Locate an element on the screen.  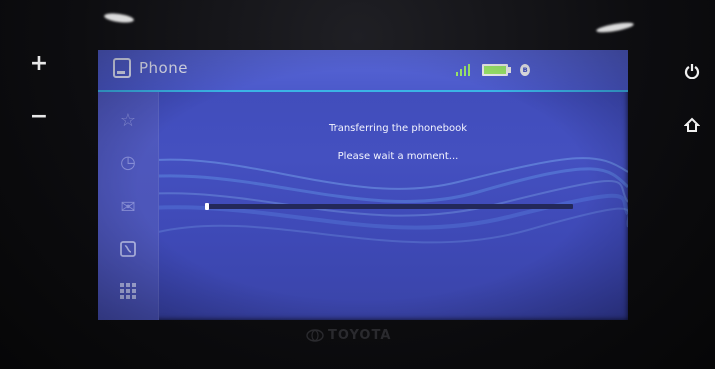
status-area: ʙ is located at coordinates (493, 70).